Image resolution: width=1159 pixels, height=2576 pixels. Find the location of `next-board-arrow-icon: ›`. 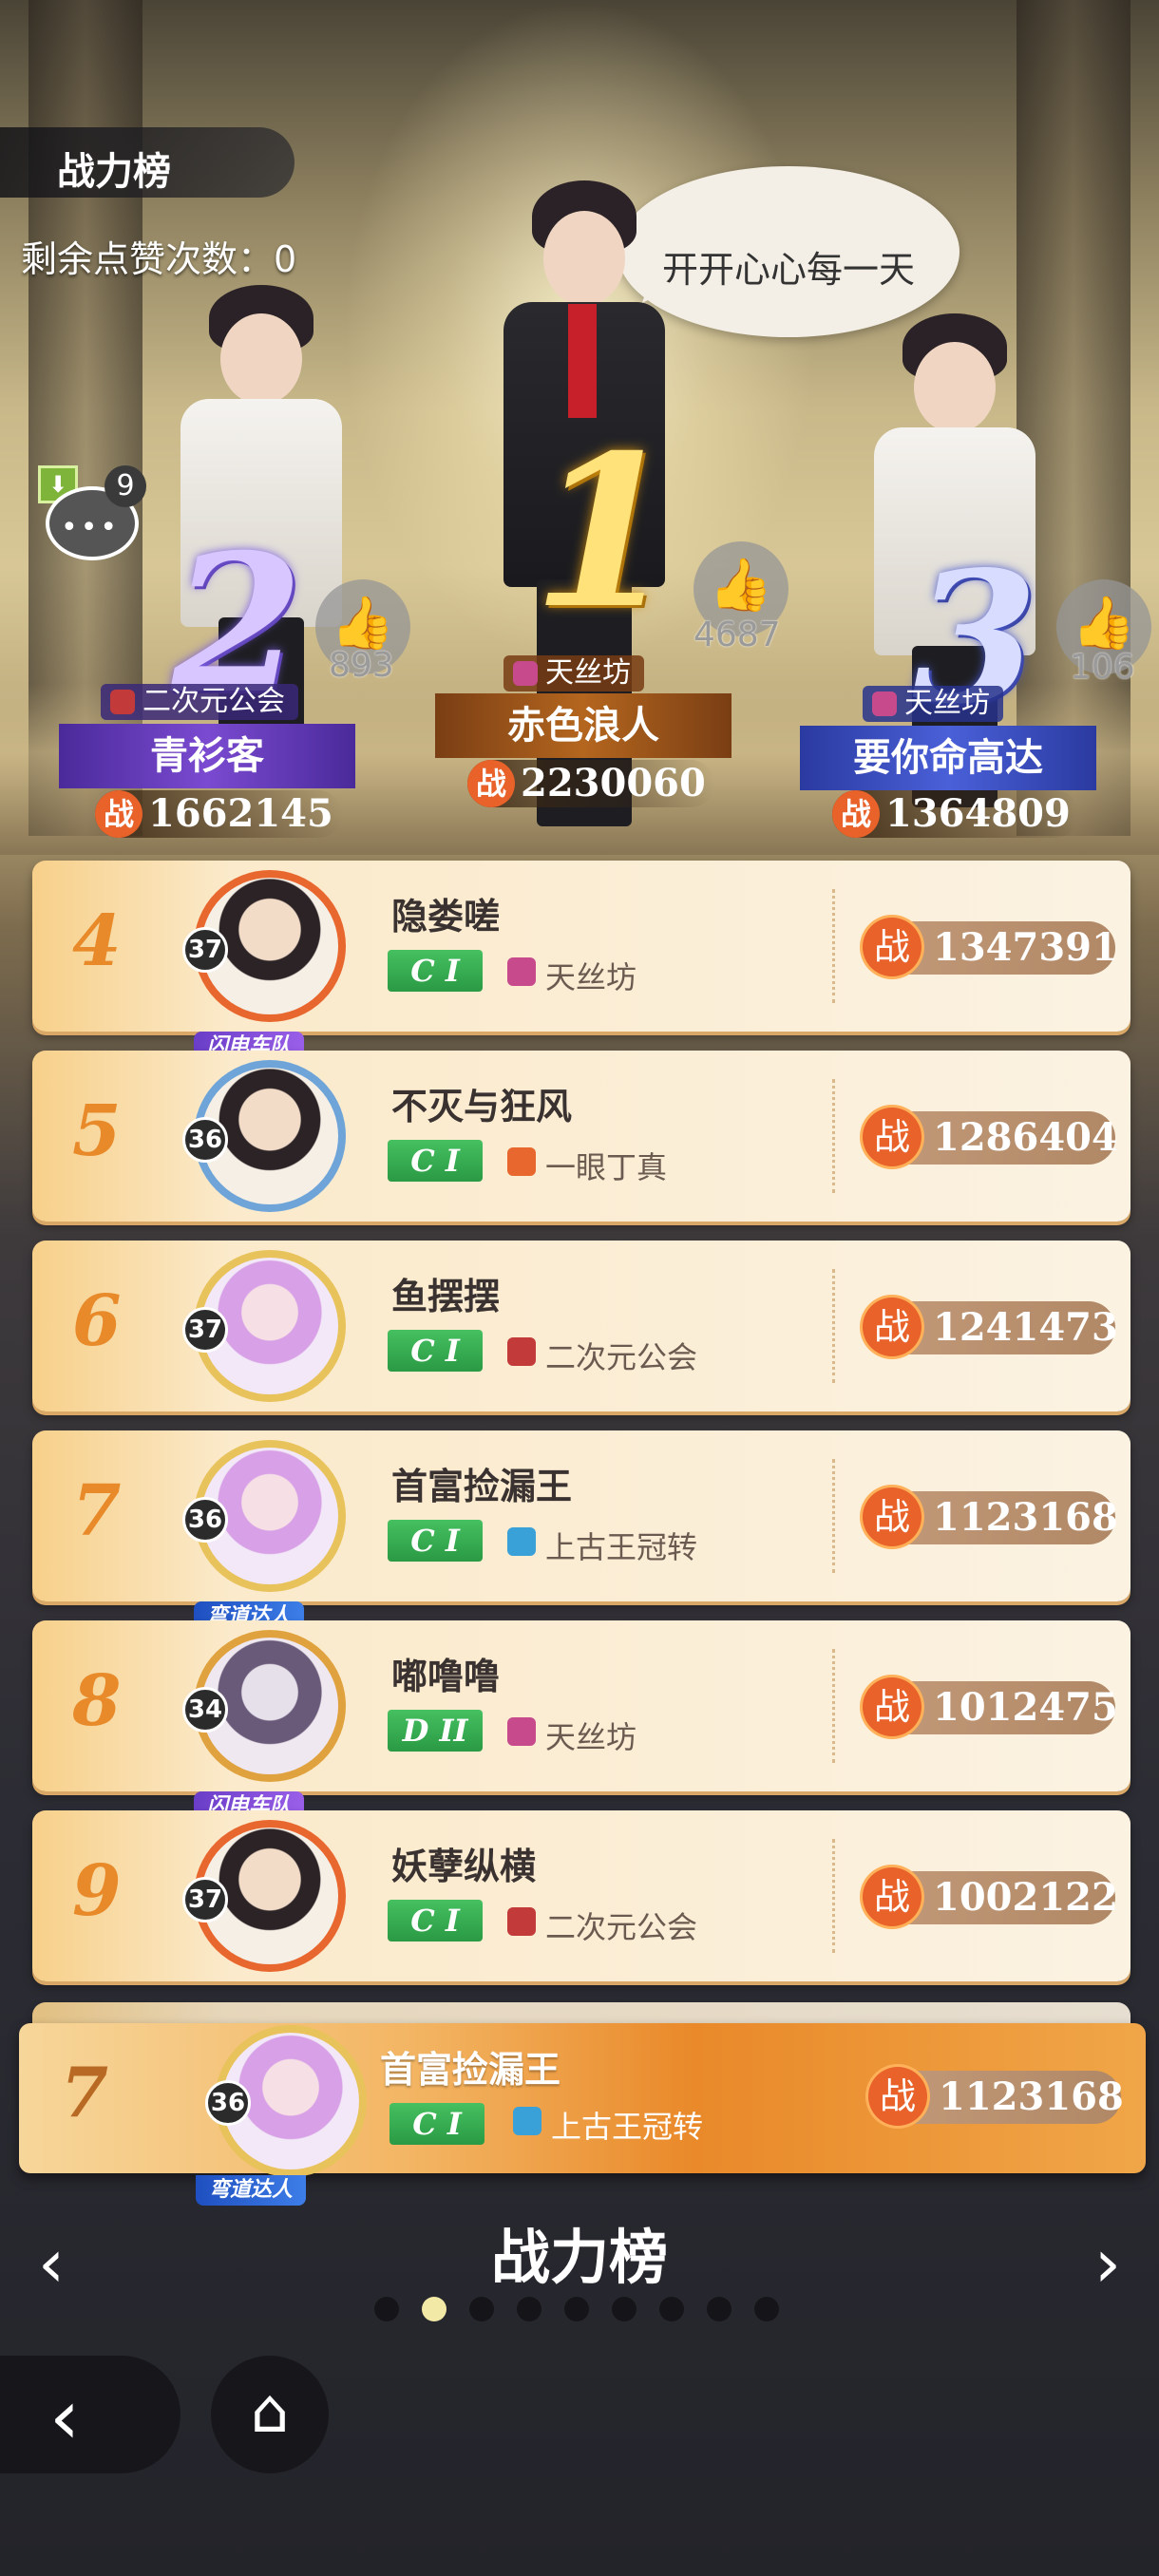

next-board-arrow-icon: › is located at coordinates (1107, 2263).